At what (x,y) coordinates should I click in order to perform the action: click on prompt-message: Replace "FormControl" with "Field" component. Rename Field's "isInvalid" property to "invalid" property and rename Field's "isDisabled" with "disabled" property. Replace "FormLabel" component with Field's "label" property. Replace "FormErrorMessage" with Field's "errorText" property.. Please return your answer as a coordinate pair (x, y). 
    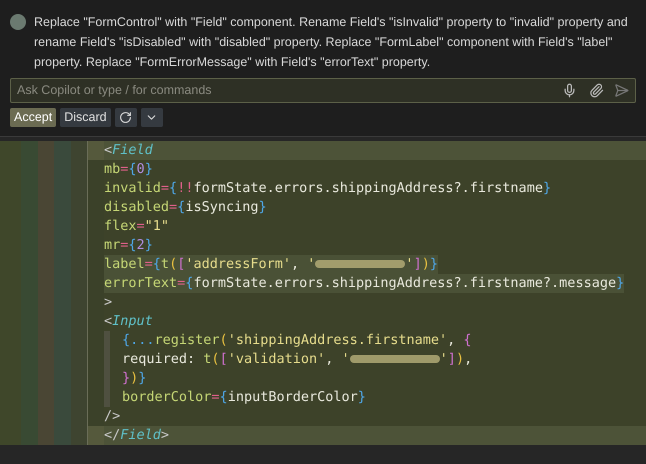
    Looking at the image, I should click on (331, 42).